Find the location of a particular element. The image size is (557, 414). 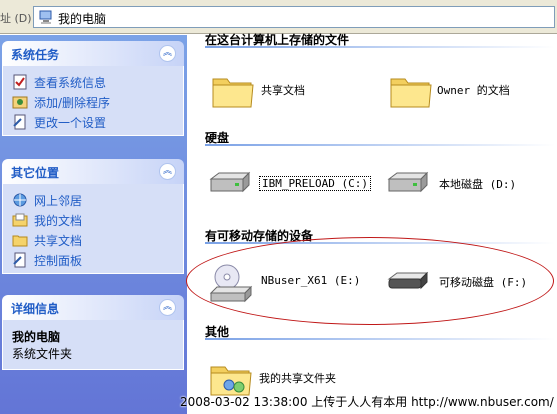

system-tasks-panel: 系统任务 ︽ 查看系统信息 添加/删除程序 更改一个设置 is located at coordinates (93, 88).